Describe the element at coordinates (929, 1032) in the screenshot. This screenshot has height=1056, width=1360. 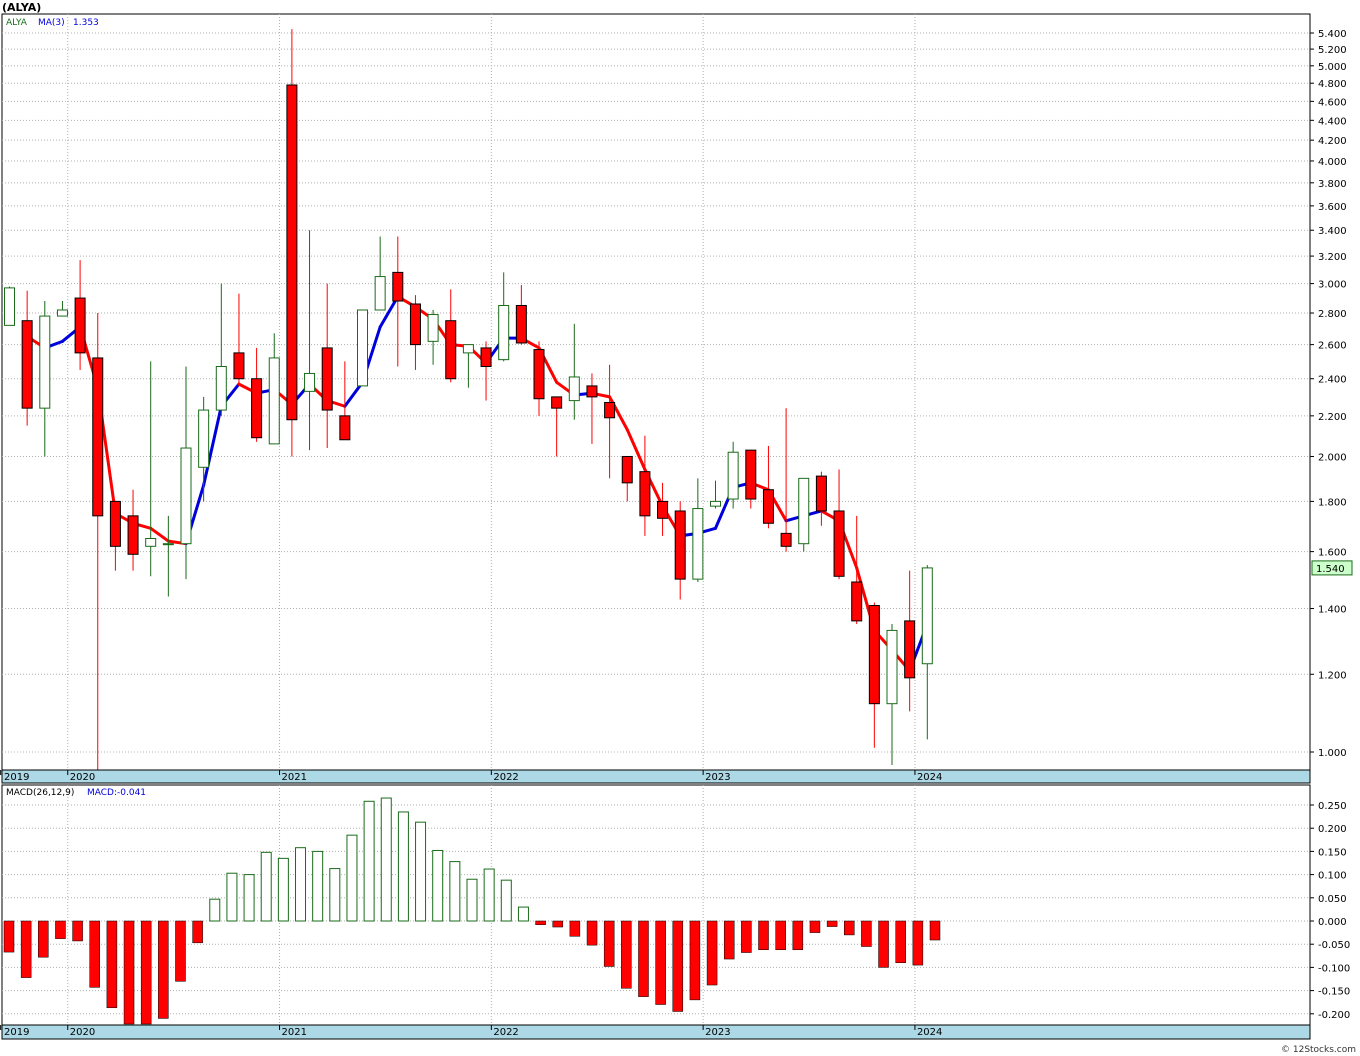
I see `macd-year-label: 2024` at that location.